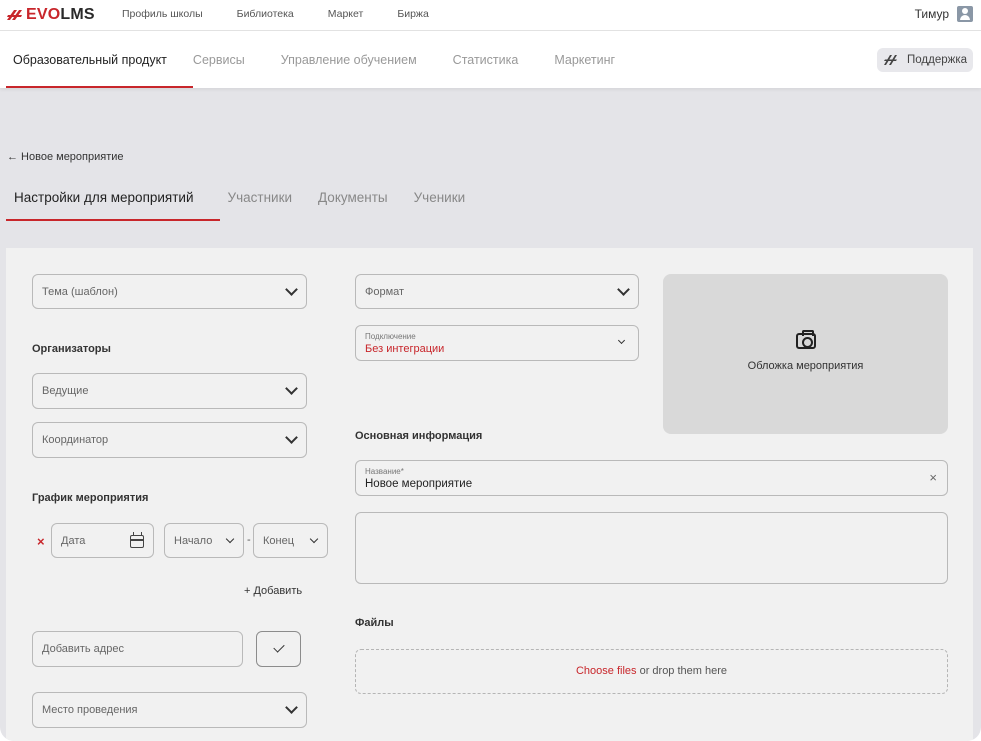 The height and width of the screenshot is (741, 981). I want to click on clear-icon: ×, so click(933, 477).